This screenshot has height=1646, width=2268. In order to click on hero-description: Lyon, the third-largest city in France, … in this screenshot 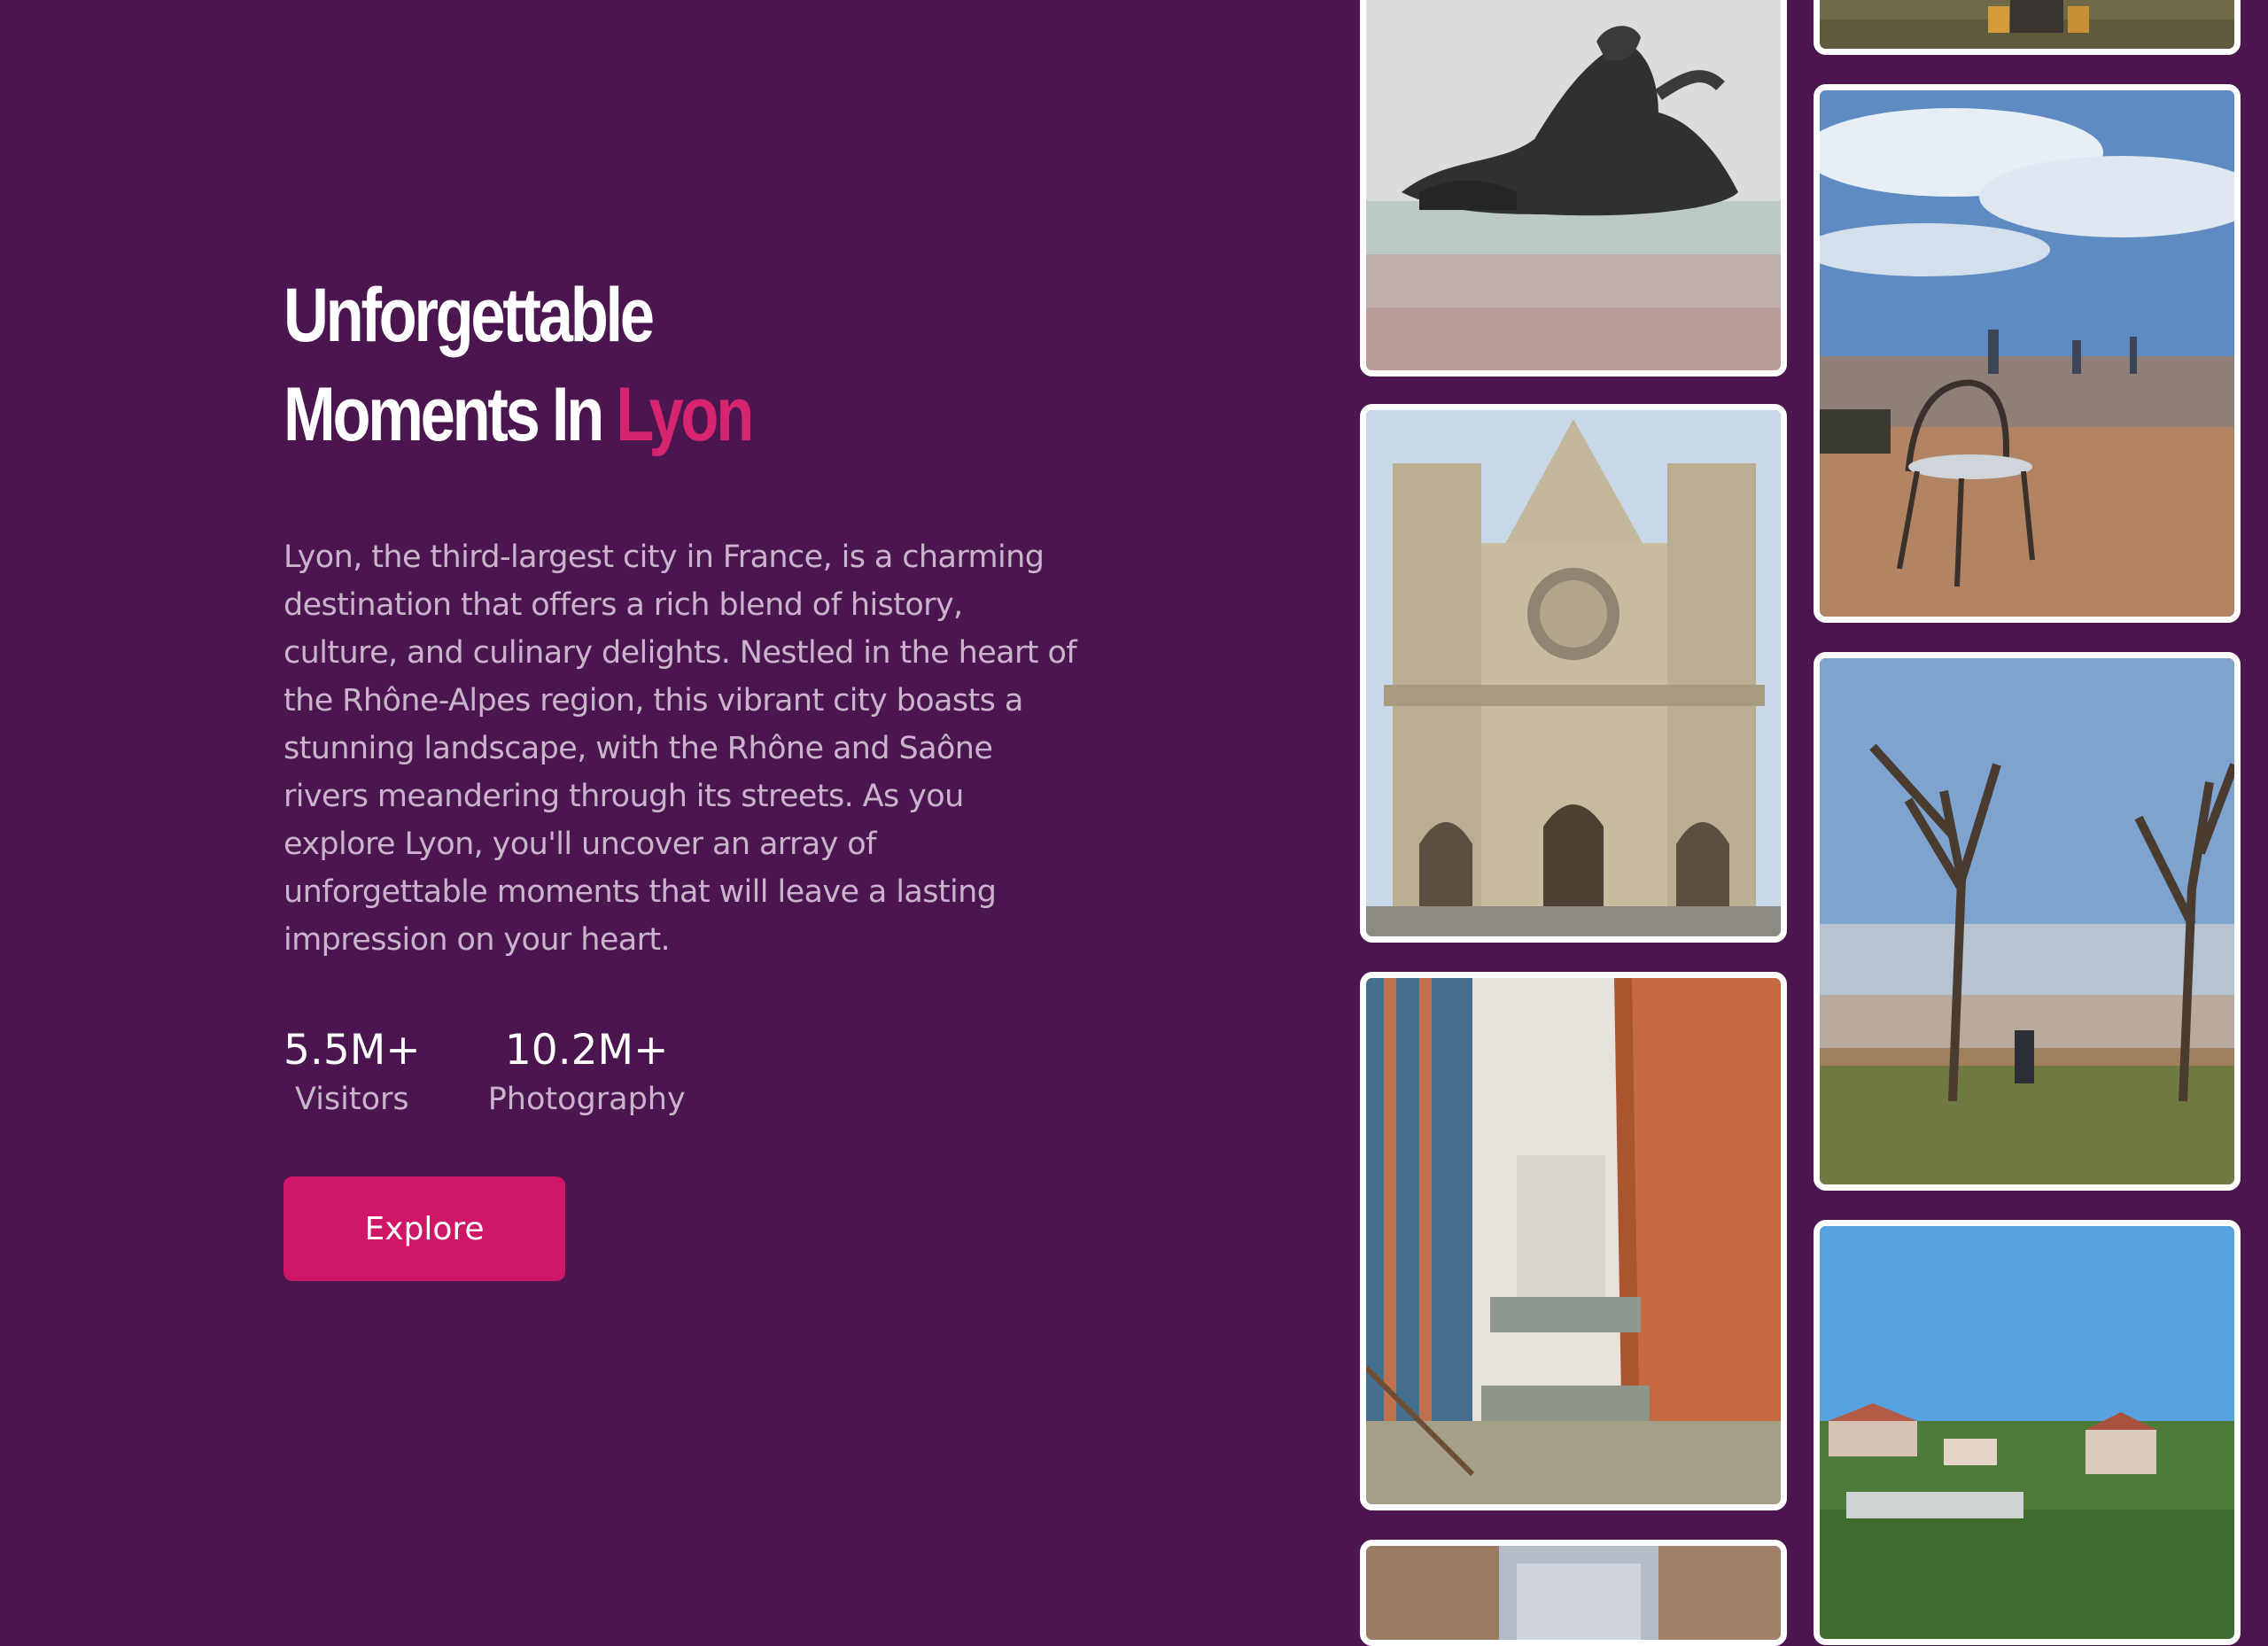, I will do `click(680, 749)`.